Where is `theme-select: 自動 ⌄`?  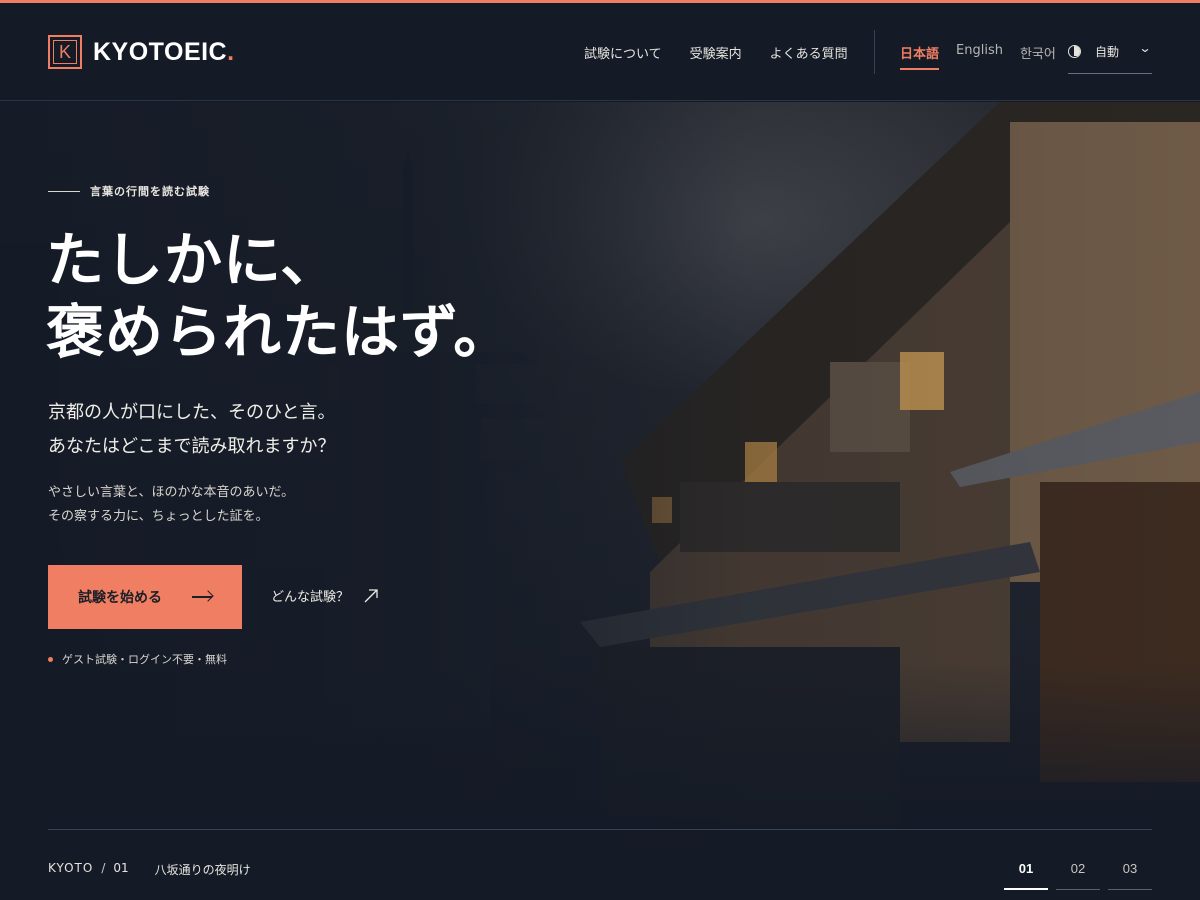 theme-select: 自動 ⌄ is located at coordinates (1110, 57).